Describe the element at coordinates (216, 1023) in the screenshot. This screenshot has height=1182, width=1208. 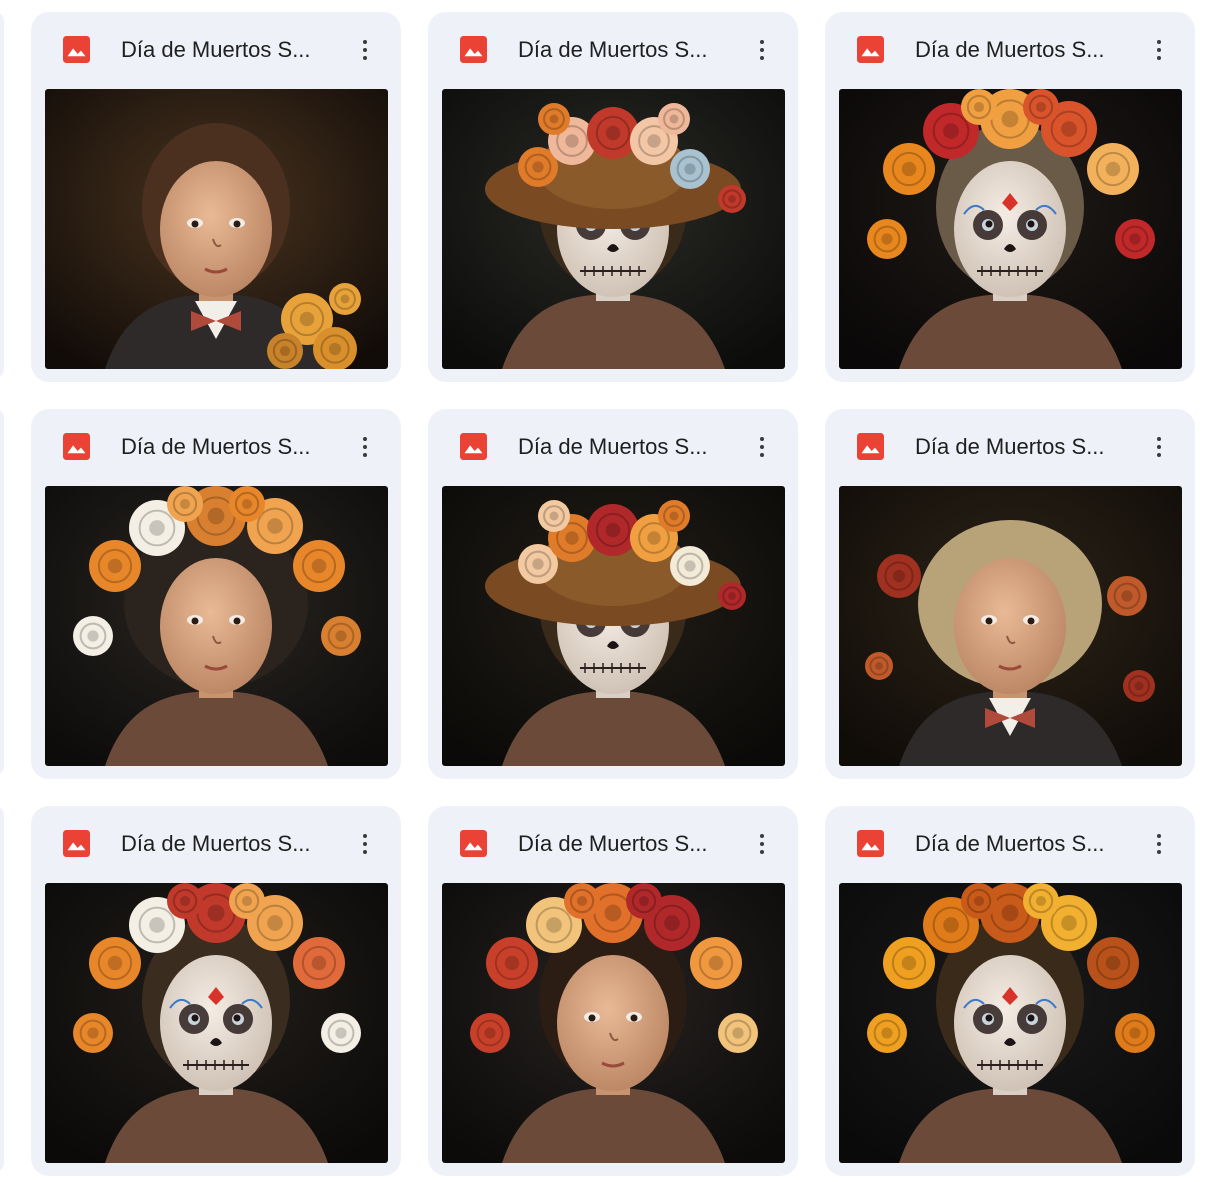
I see `file-thumbnail-portrait-girl-flower-crown-sugar-skull` at that location.